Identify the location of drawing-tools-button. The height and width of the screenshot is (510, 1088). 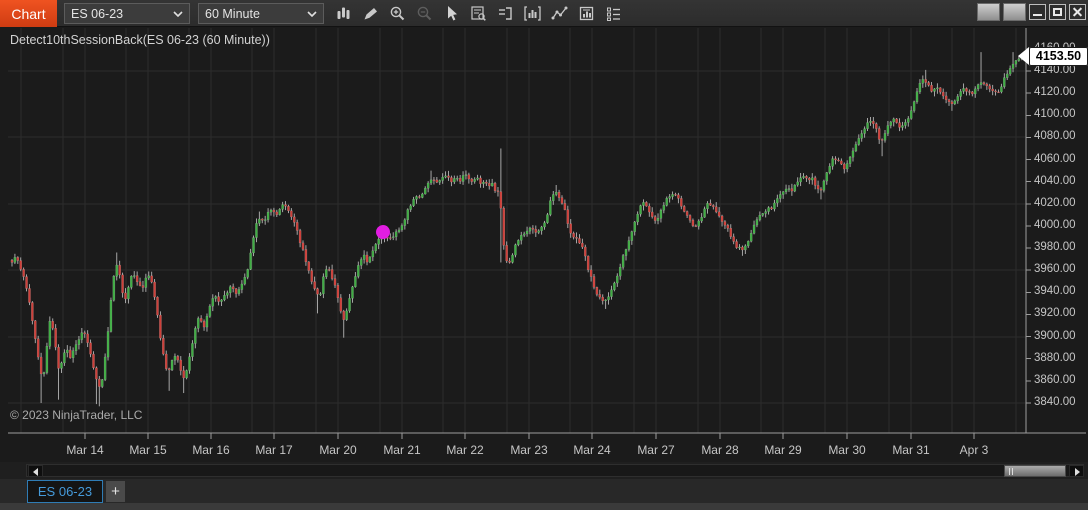
(370, 13).